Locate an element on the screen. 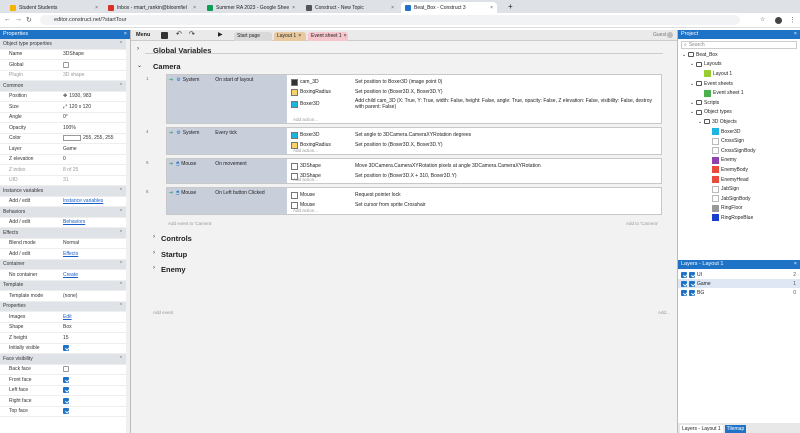 The height and width of the screenshot is (433, 800). browser-tab: Student Students × is located at coordinates (54, 7).